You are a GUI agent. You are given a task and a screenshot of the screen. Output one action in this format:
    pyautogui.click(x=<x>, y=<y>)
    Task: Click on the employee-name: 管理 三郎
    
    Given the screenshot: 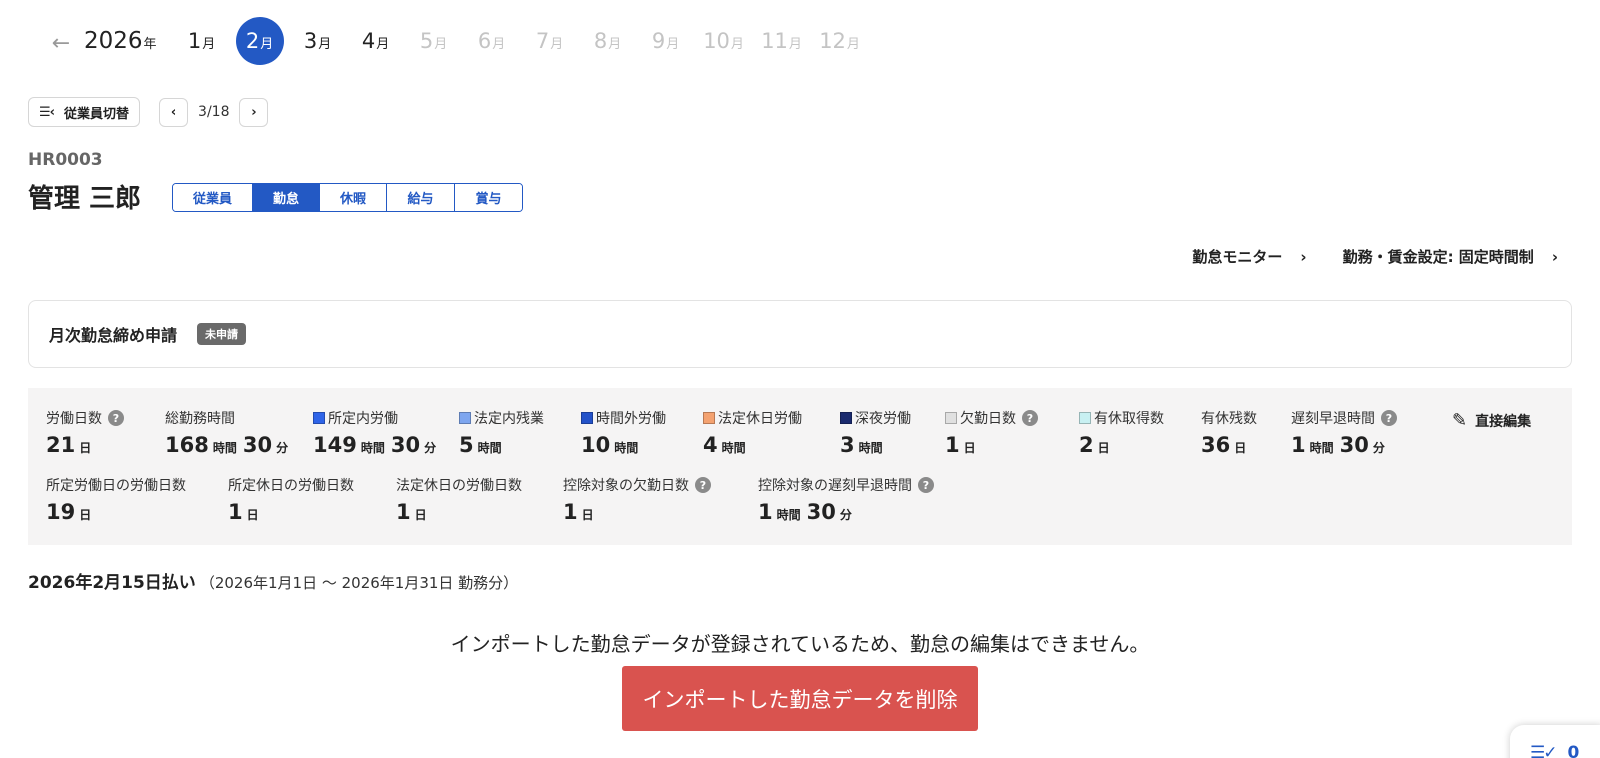 What is the action you would take?
    pyautogui.click(x=85, y=199)
    